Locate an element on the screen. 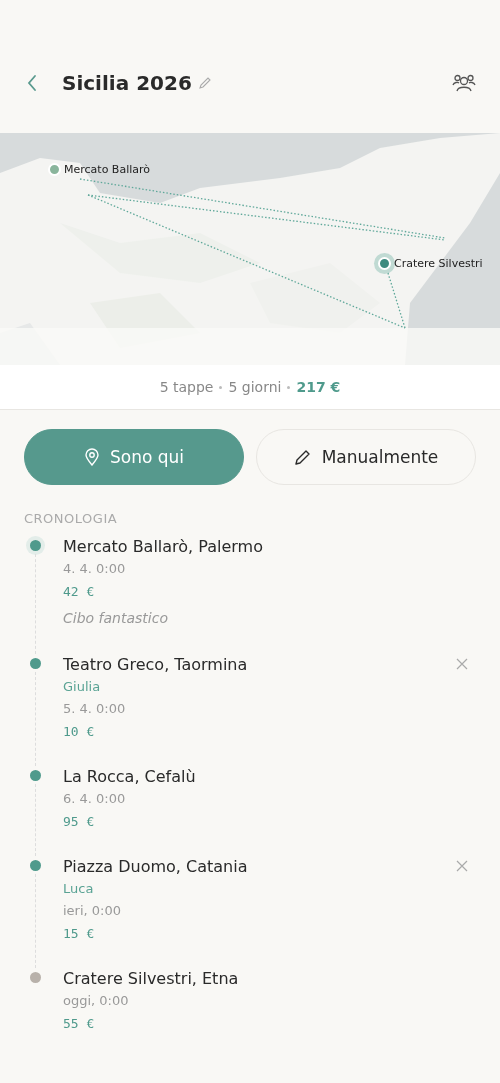 The height and width of the screenshot is (1083, 500). visit-date: 4. 4. 0:00 is located at coordinates (95, 569).